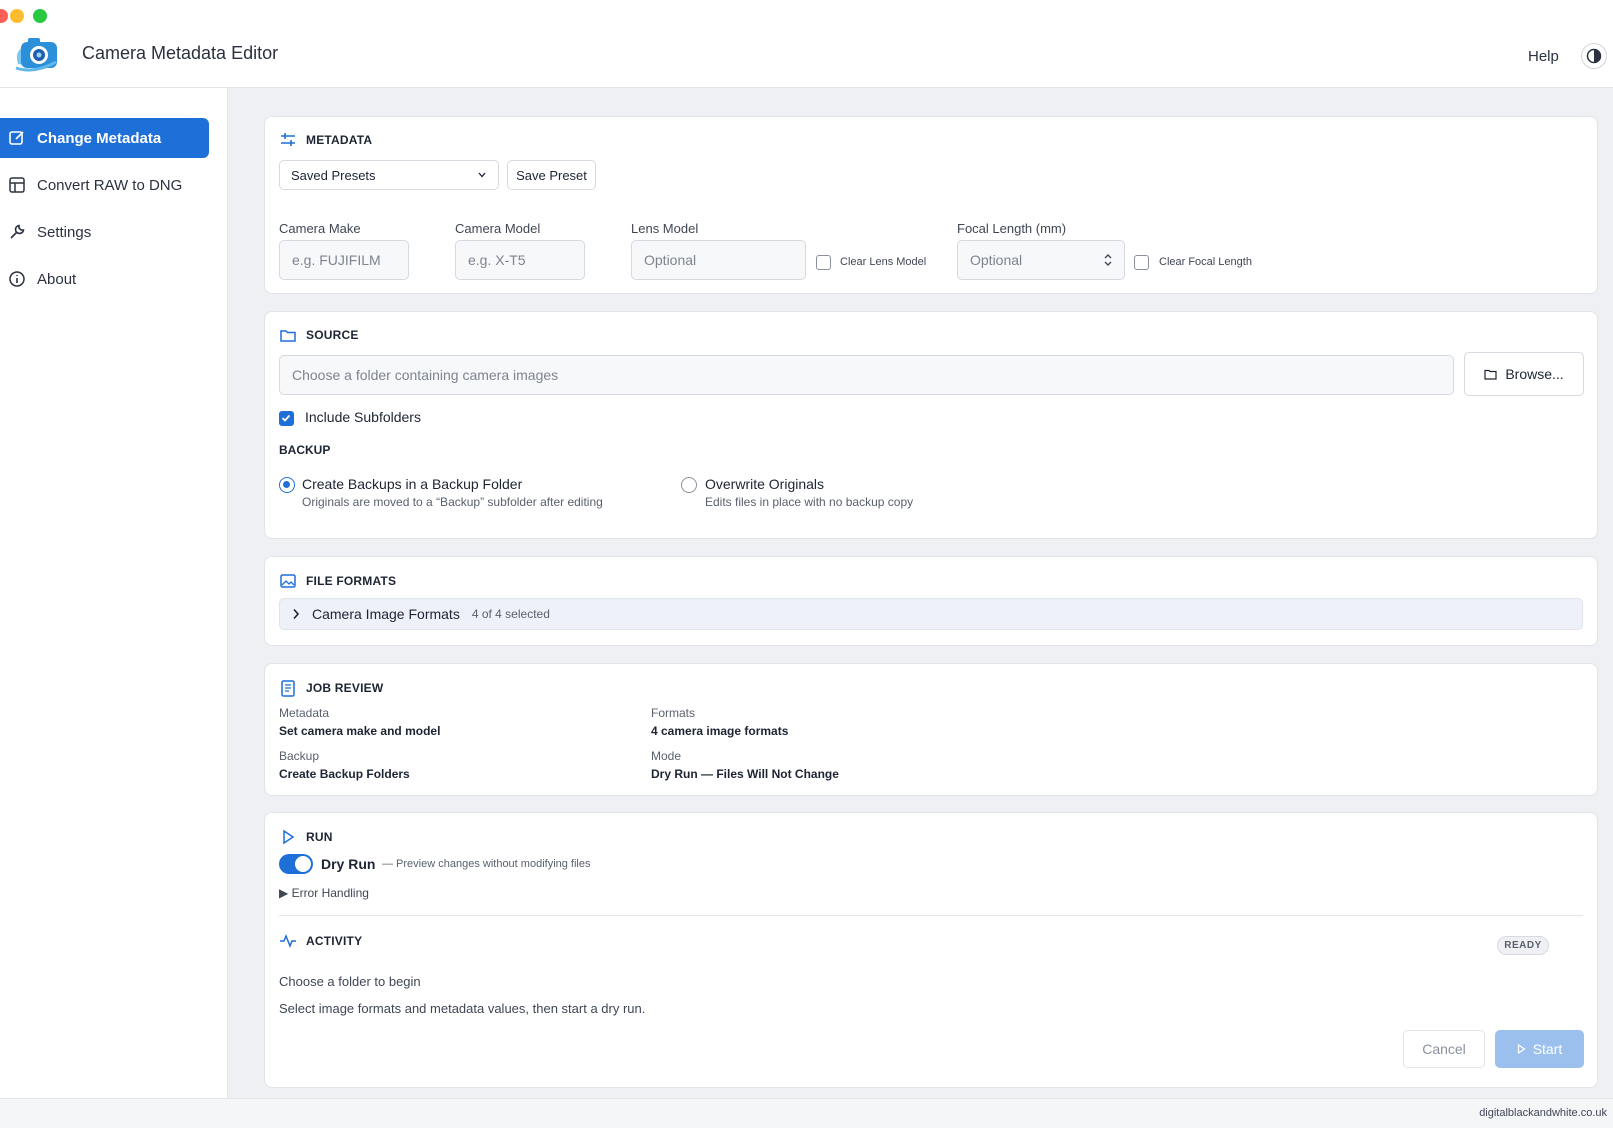  I want to click on theme-toggle-button, so click(1594, 56).